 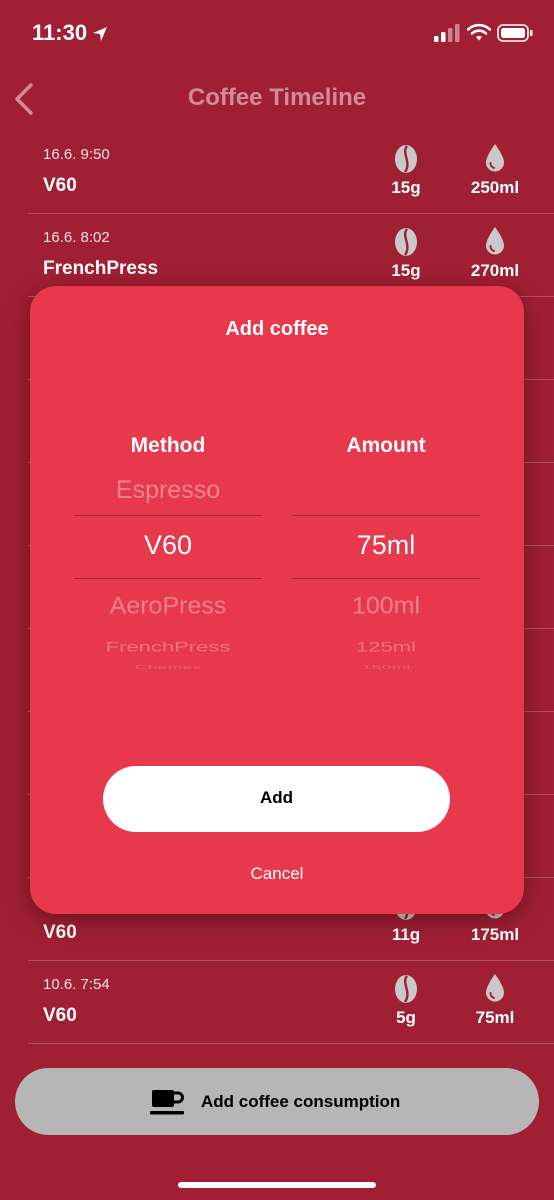 What do you see at coordinates (406, 934) in the screenshot?
I see `entry-weight: 11g` at bounding box center [406, 934].